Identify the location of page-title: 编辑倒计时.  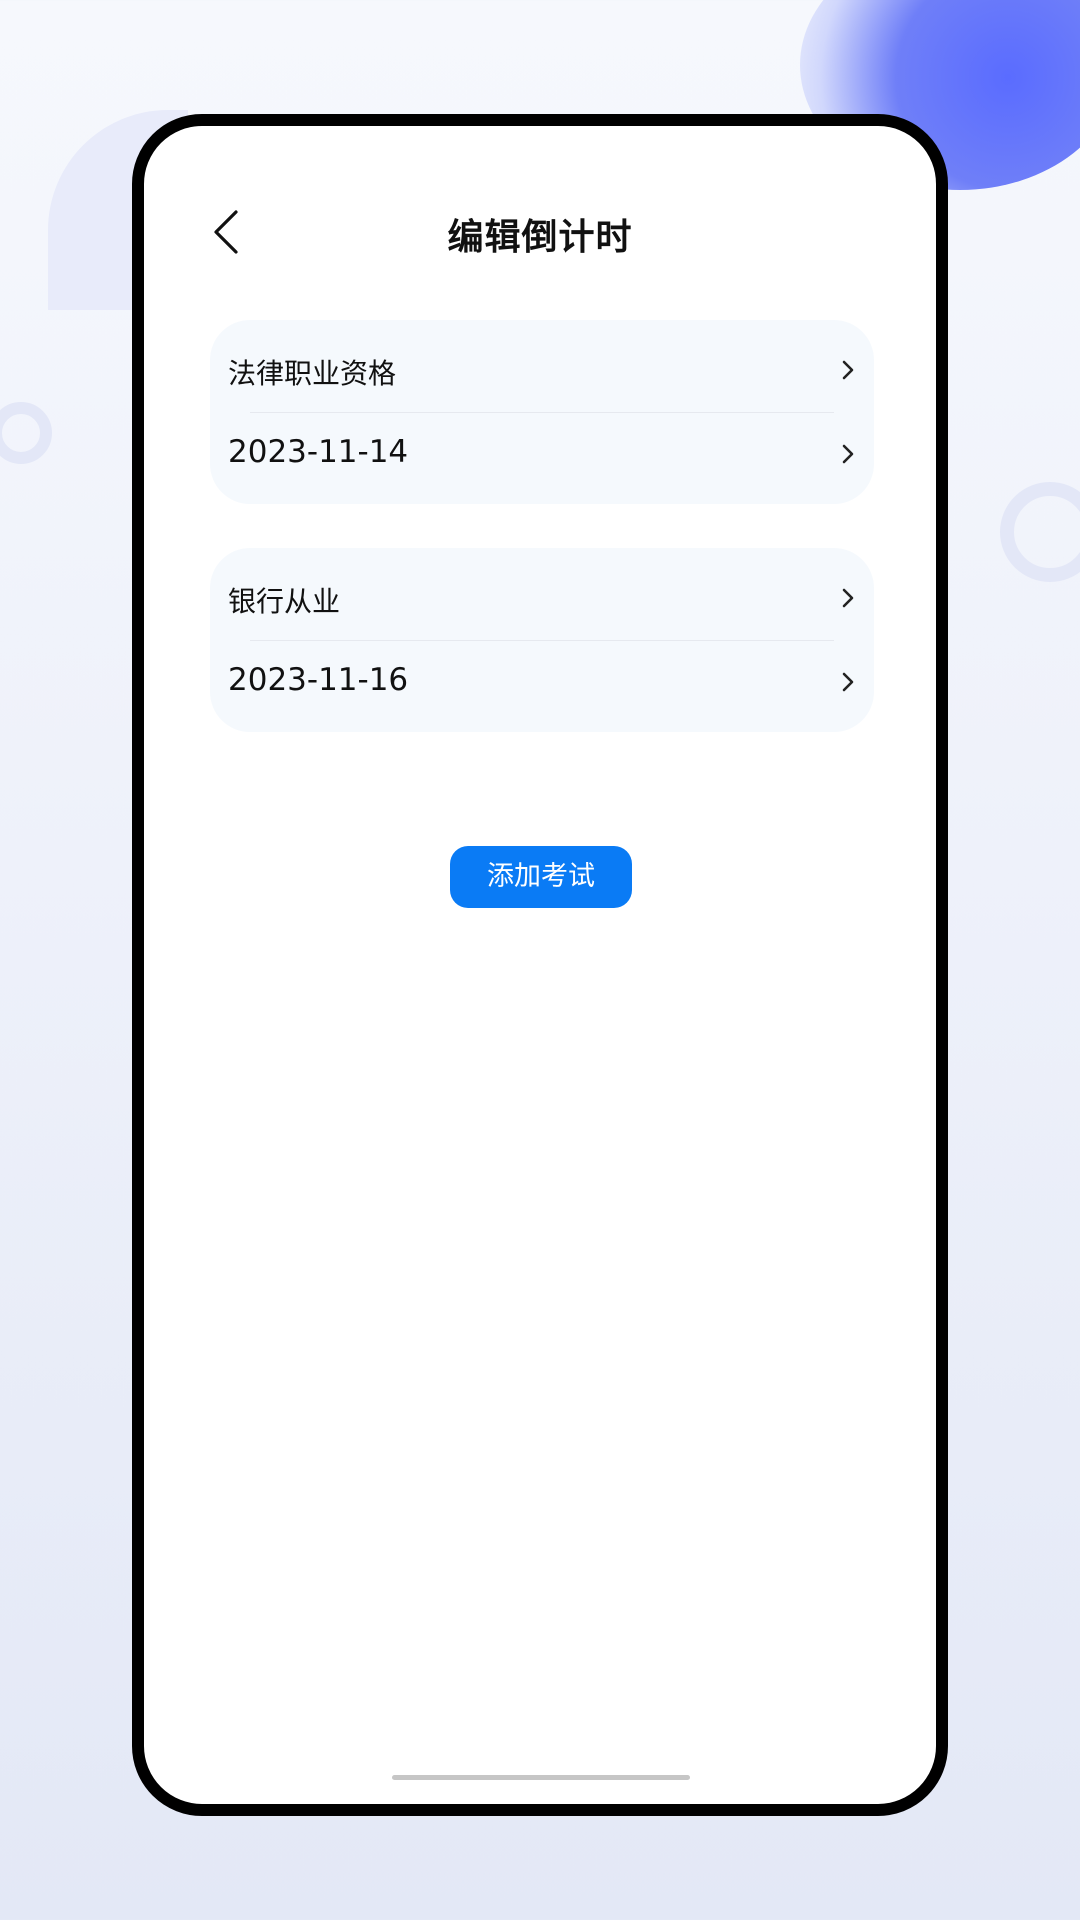
(540, 237).